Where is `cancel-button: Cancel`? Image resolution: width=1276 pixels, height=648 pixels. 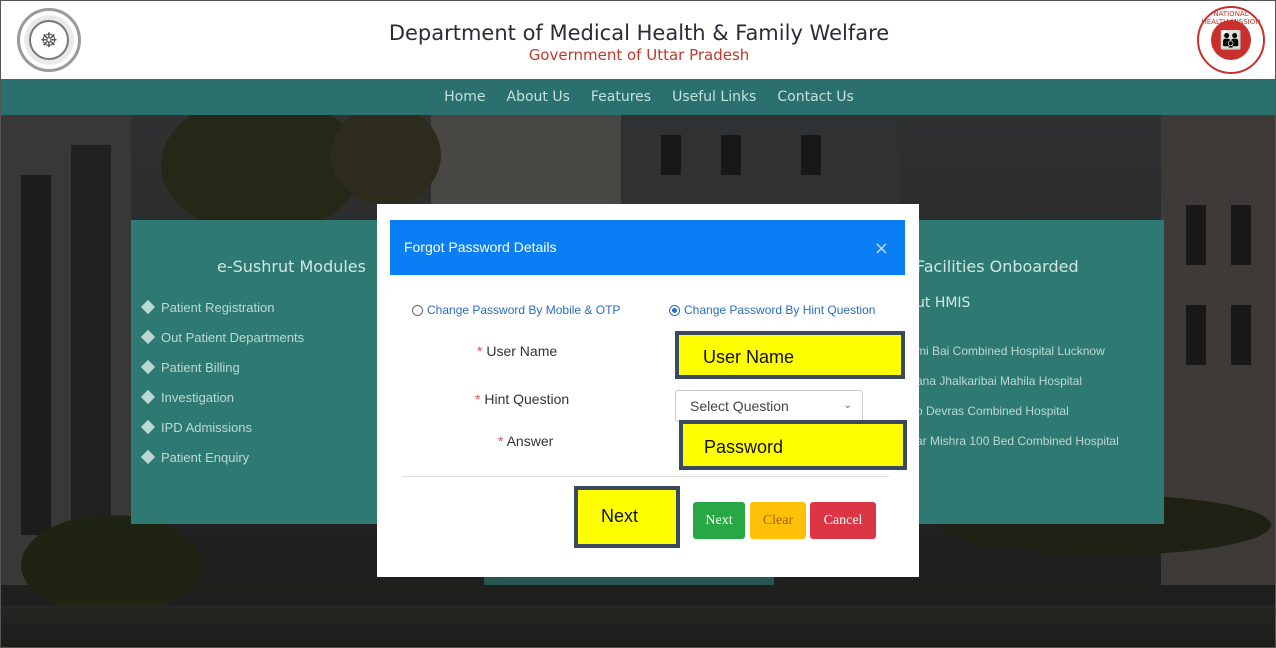 cancel-button: Cancel is located at coordinates (843, 520).